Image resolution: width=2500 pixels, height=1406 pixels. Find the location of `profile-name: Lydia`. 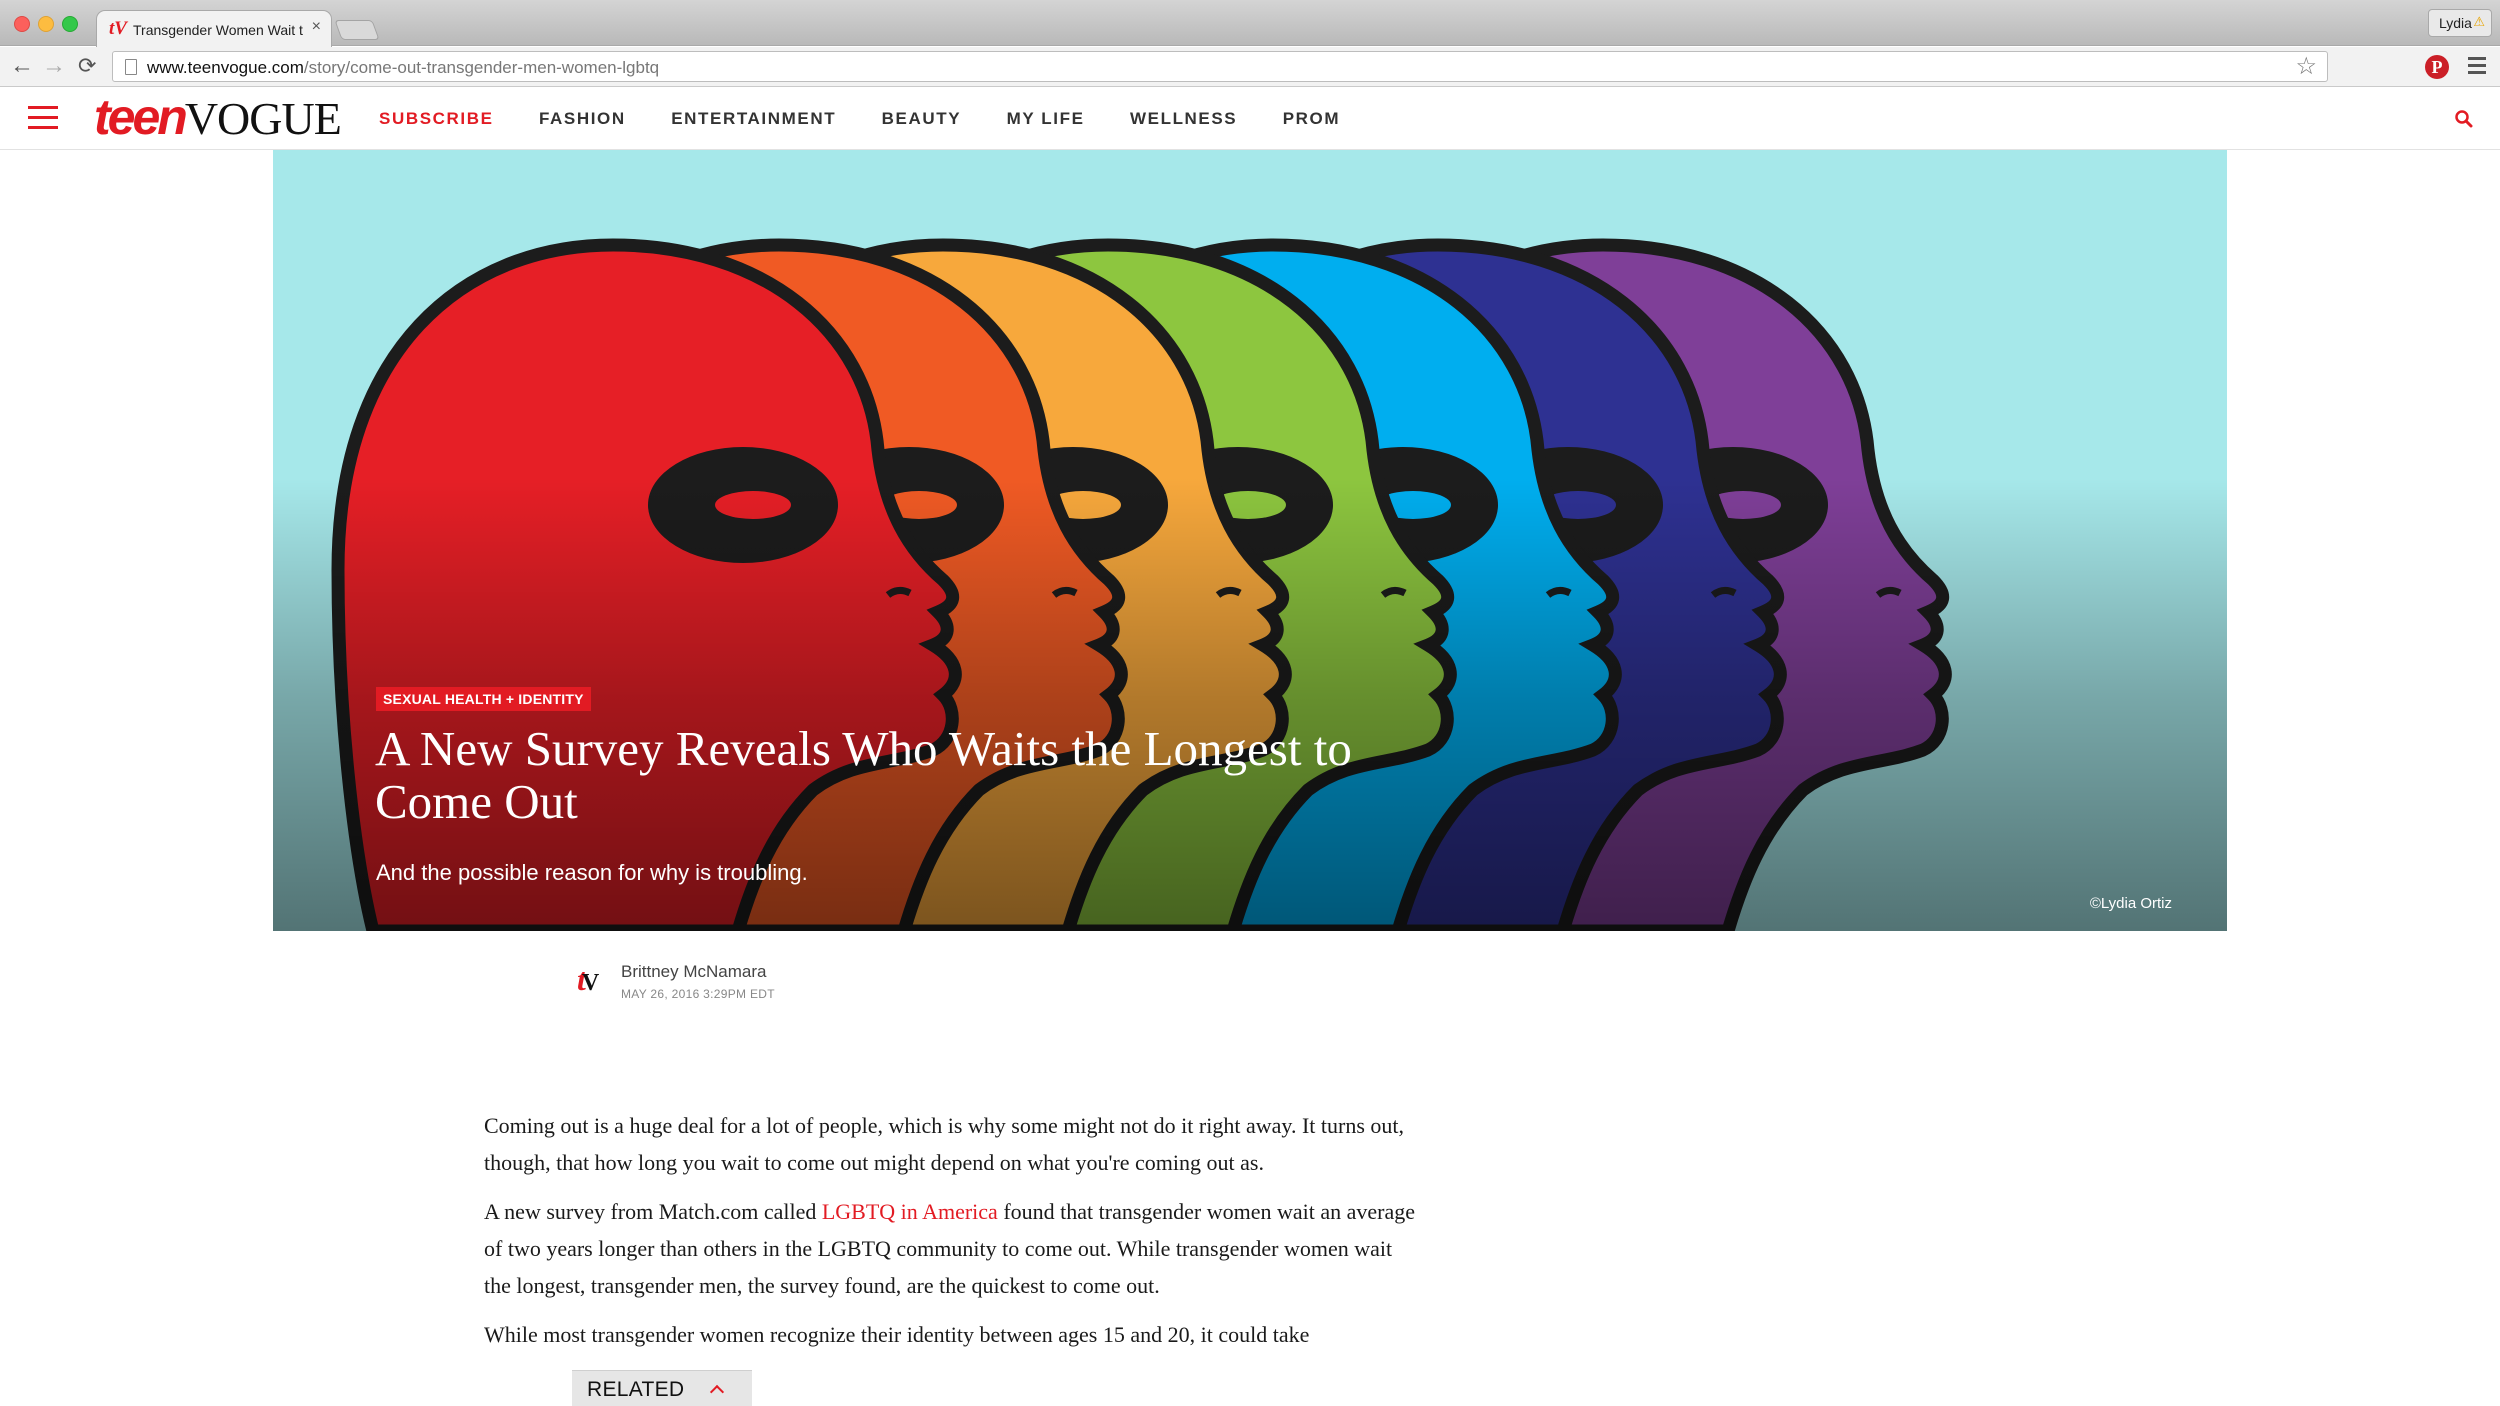

profile-name: Lydia is located at coordinates (2455, 23).